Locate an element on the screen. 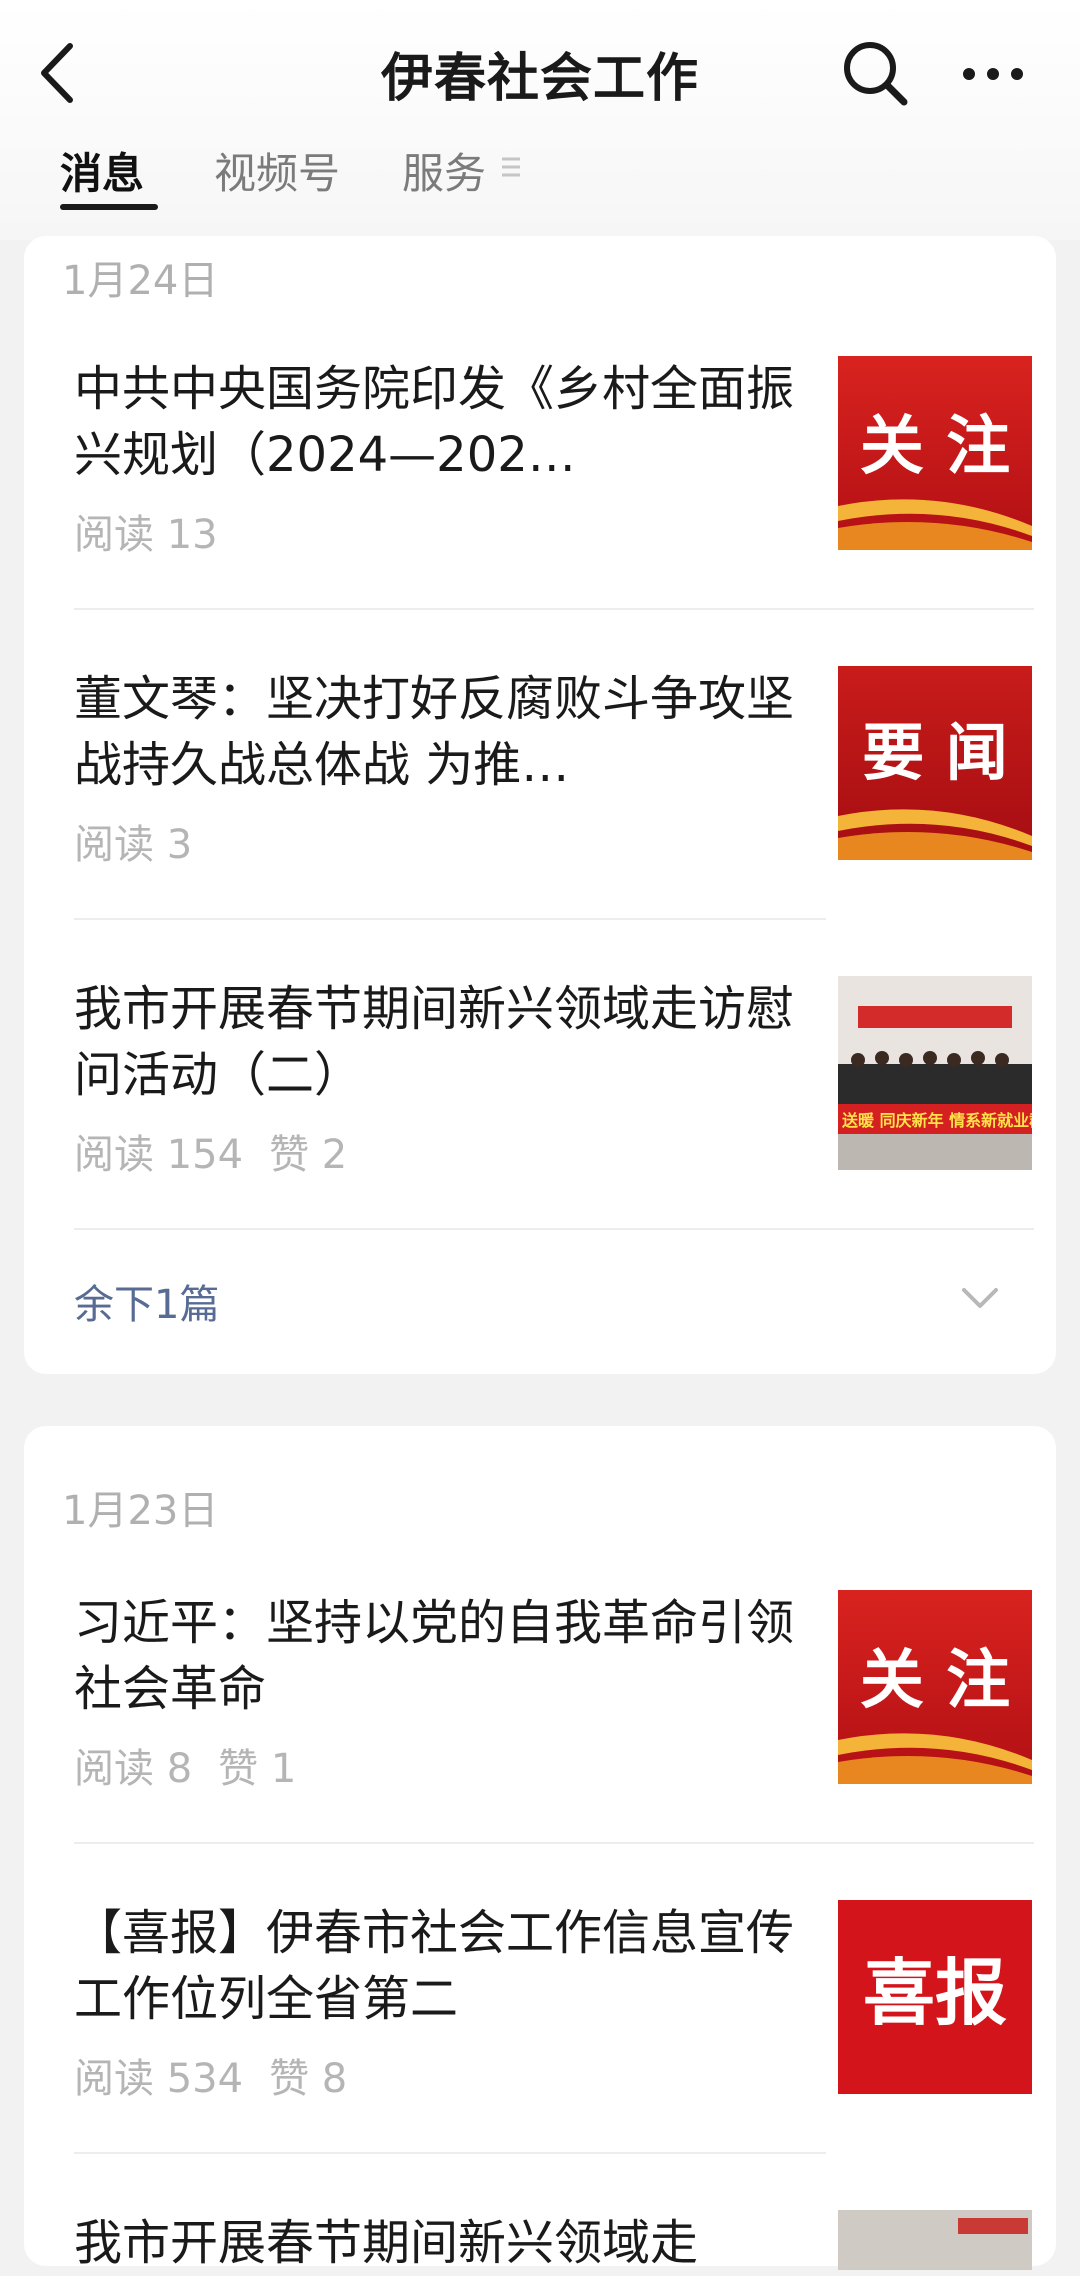 The width and height of the screenshot is (1080, 2276). remaining-articles-link: 余下1篇 is located at coordinates (146, 1301).